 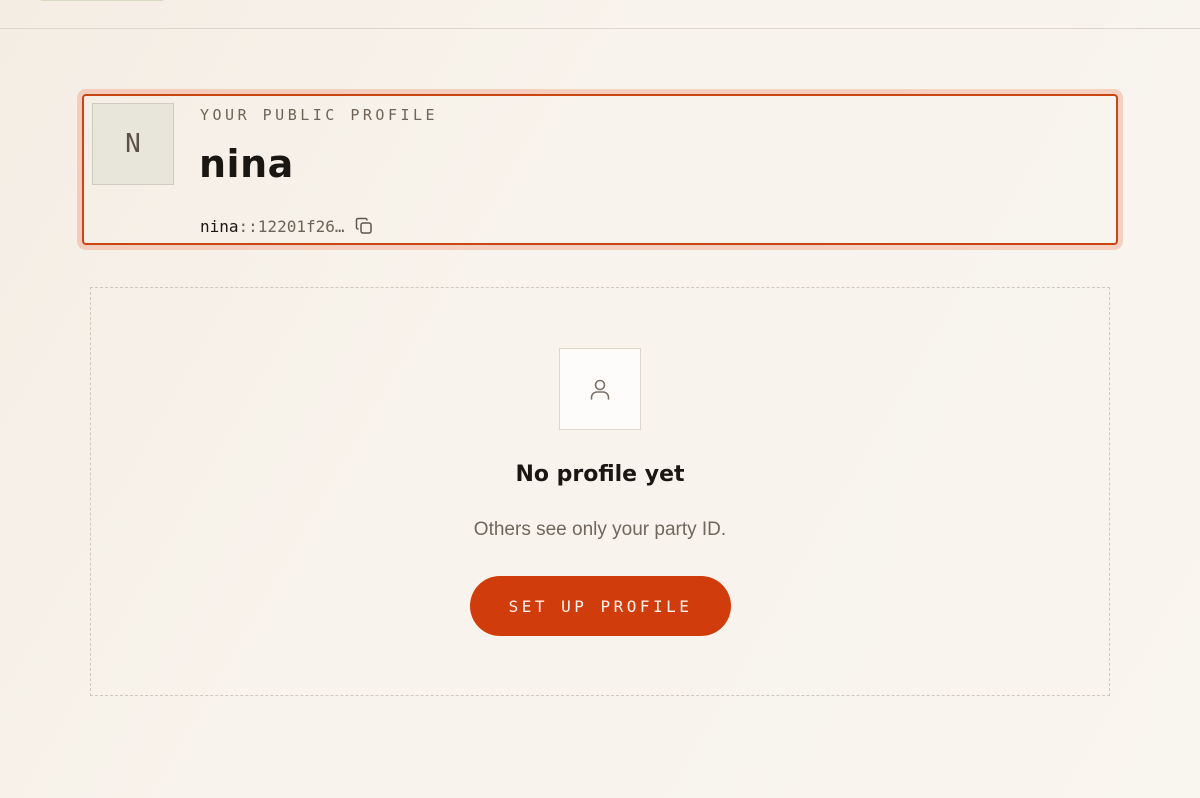 I want to click on set-up-profile-button: SET UP PROFILE, so click(x=600, y=606).